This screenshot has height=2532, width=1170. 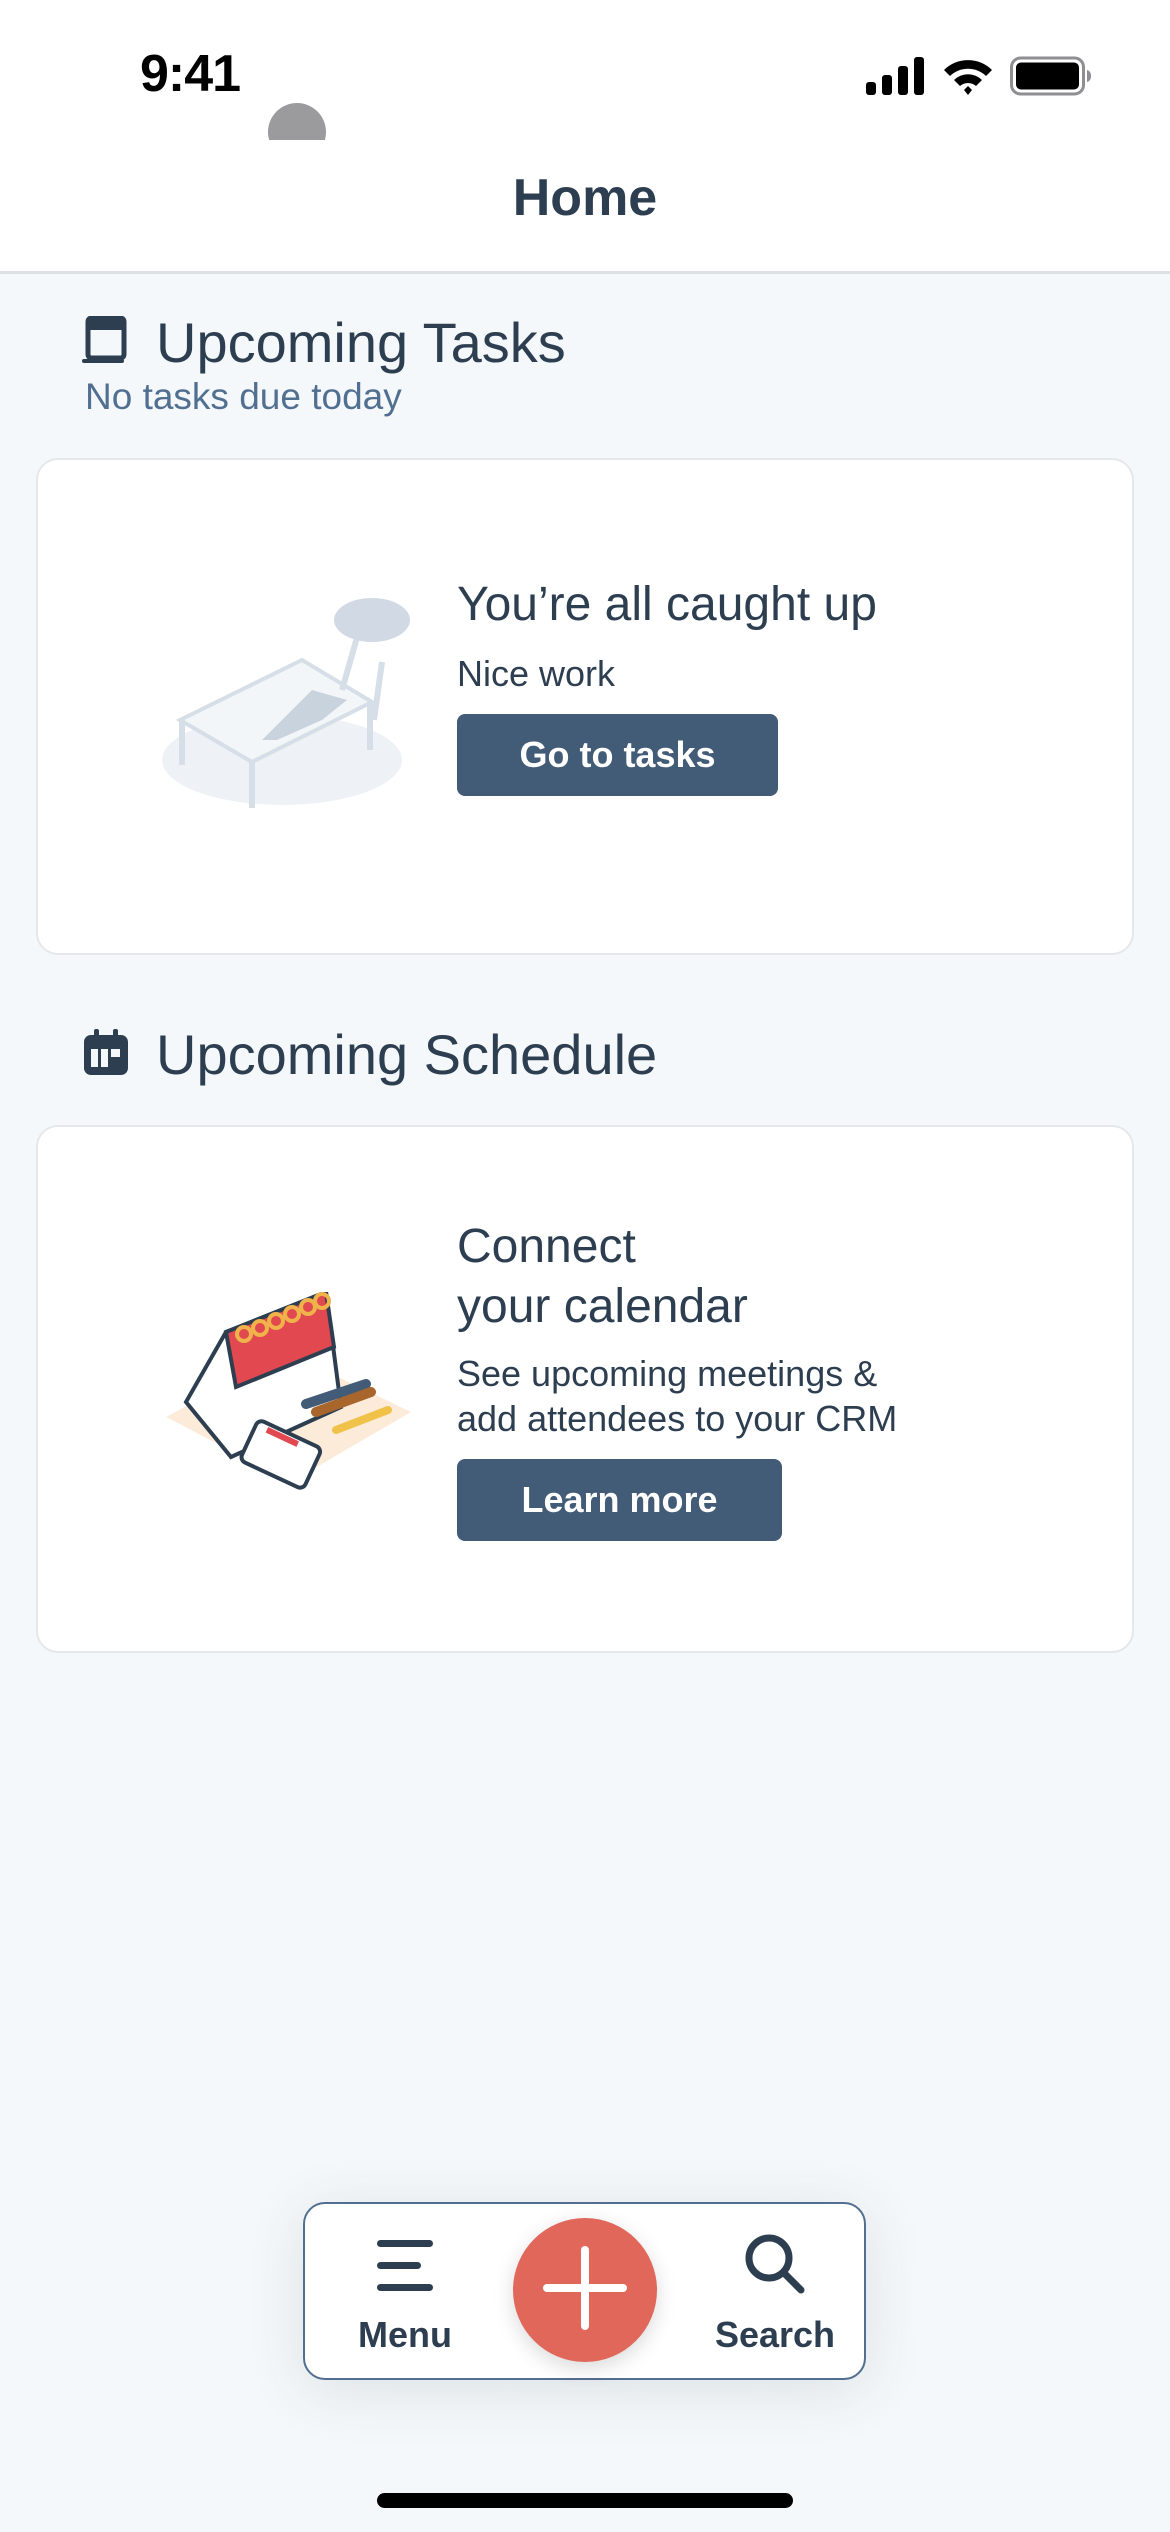 I want to click on tasks-section-subtitle: No tasks due today, so click(x=243, y=396).